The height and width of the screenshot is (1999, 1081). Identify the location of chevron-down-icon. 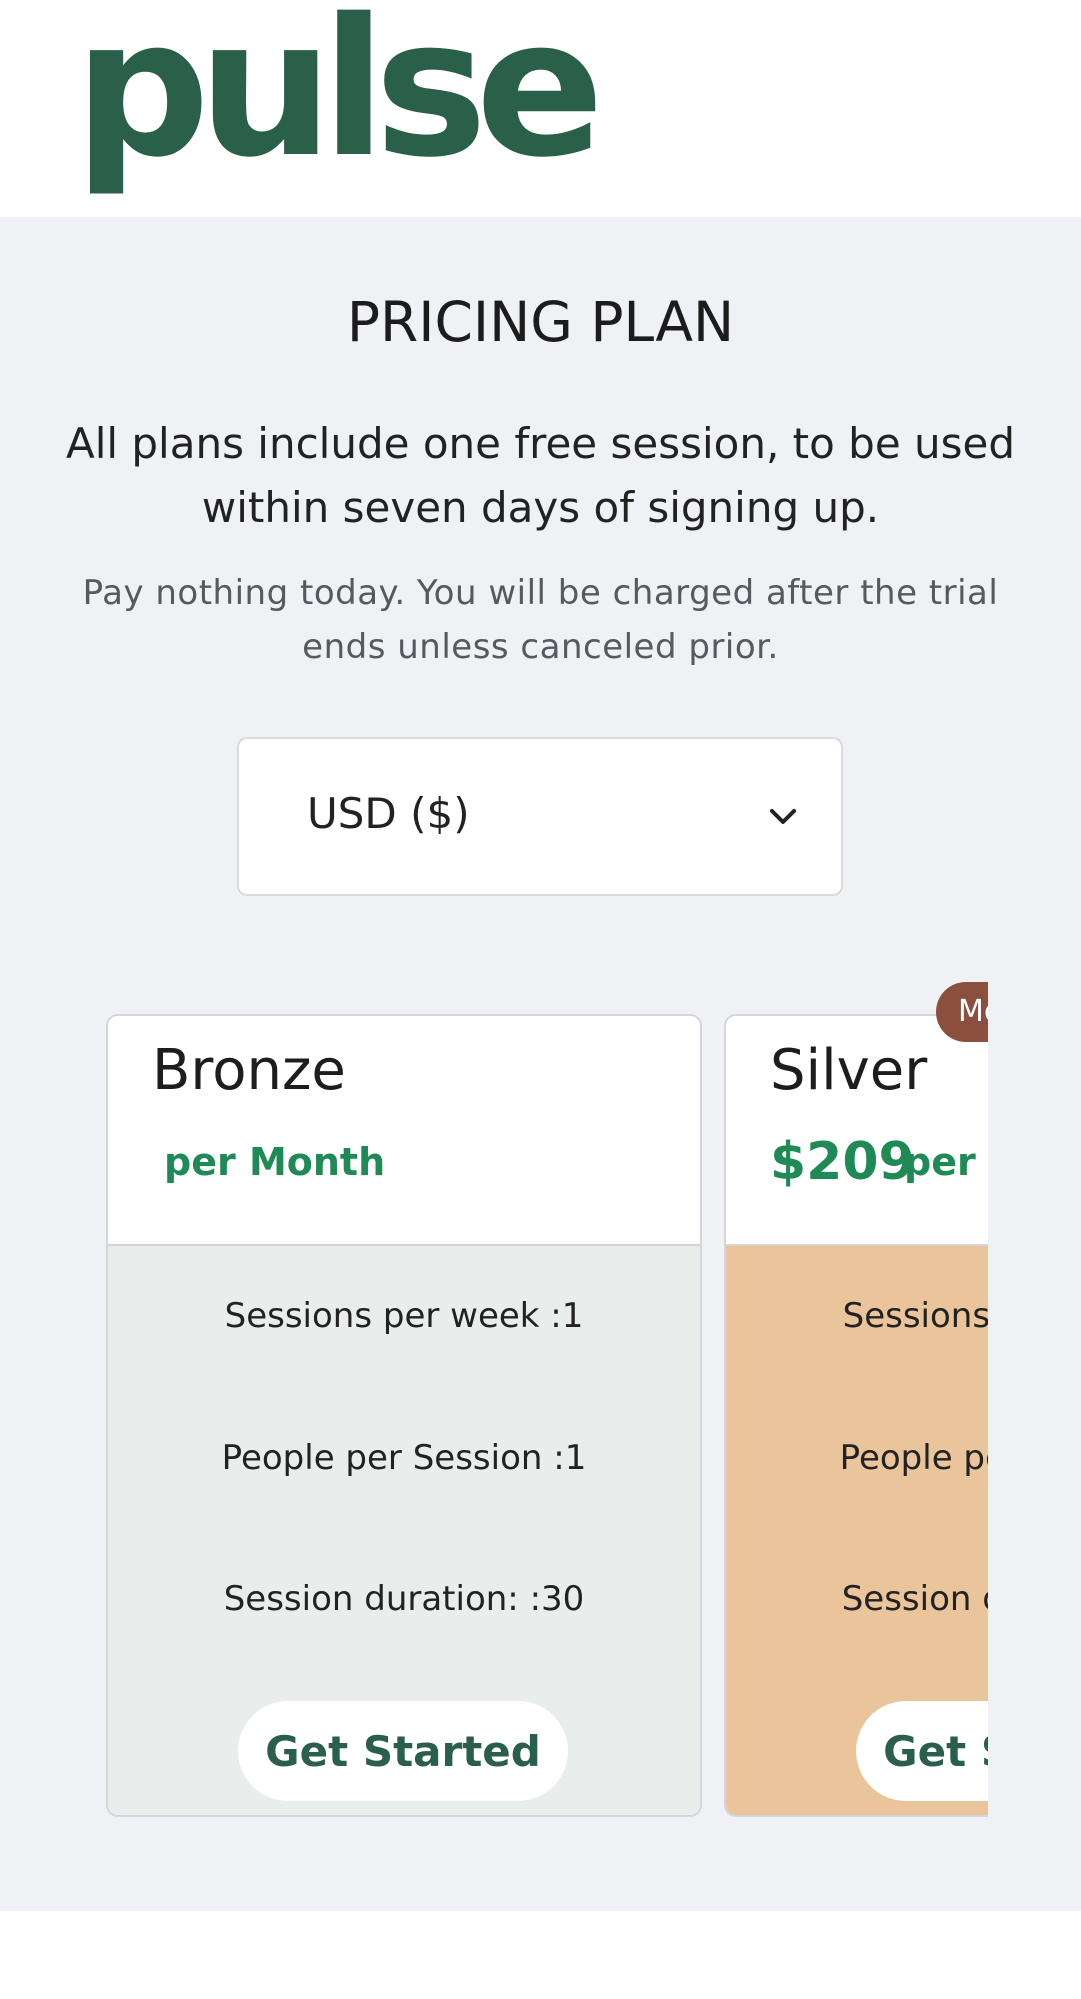
(783, 816).